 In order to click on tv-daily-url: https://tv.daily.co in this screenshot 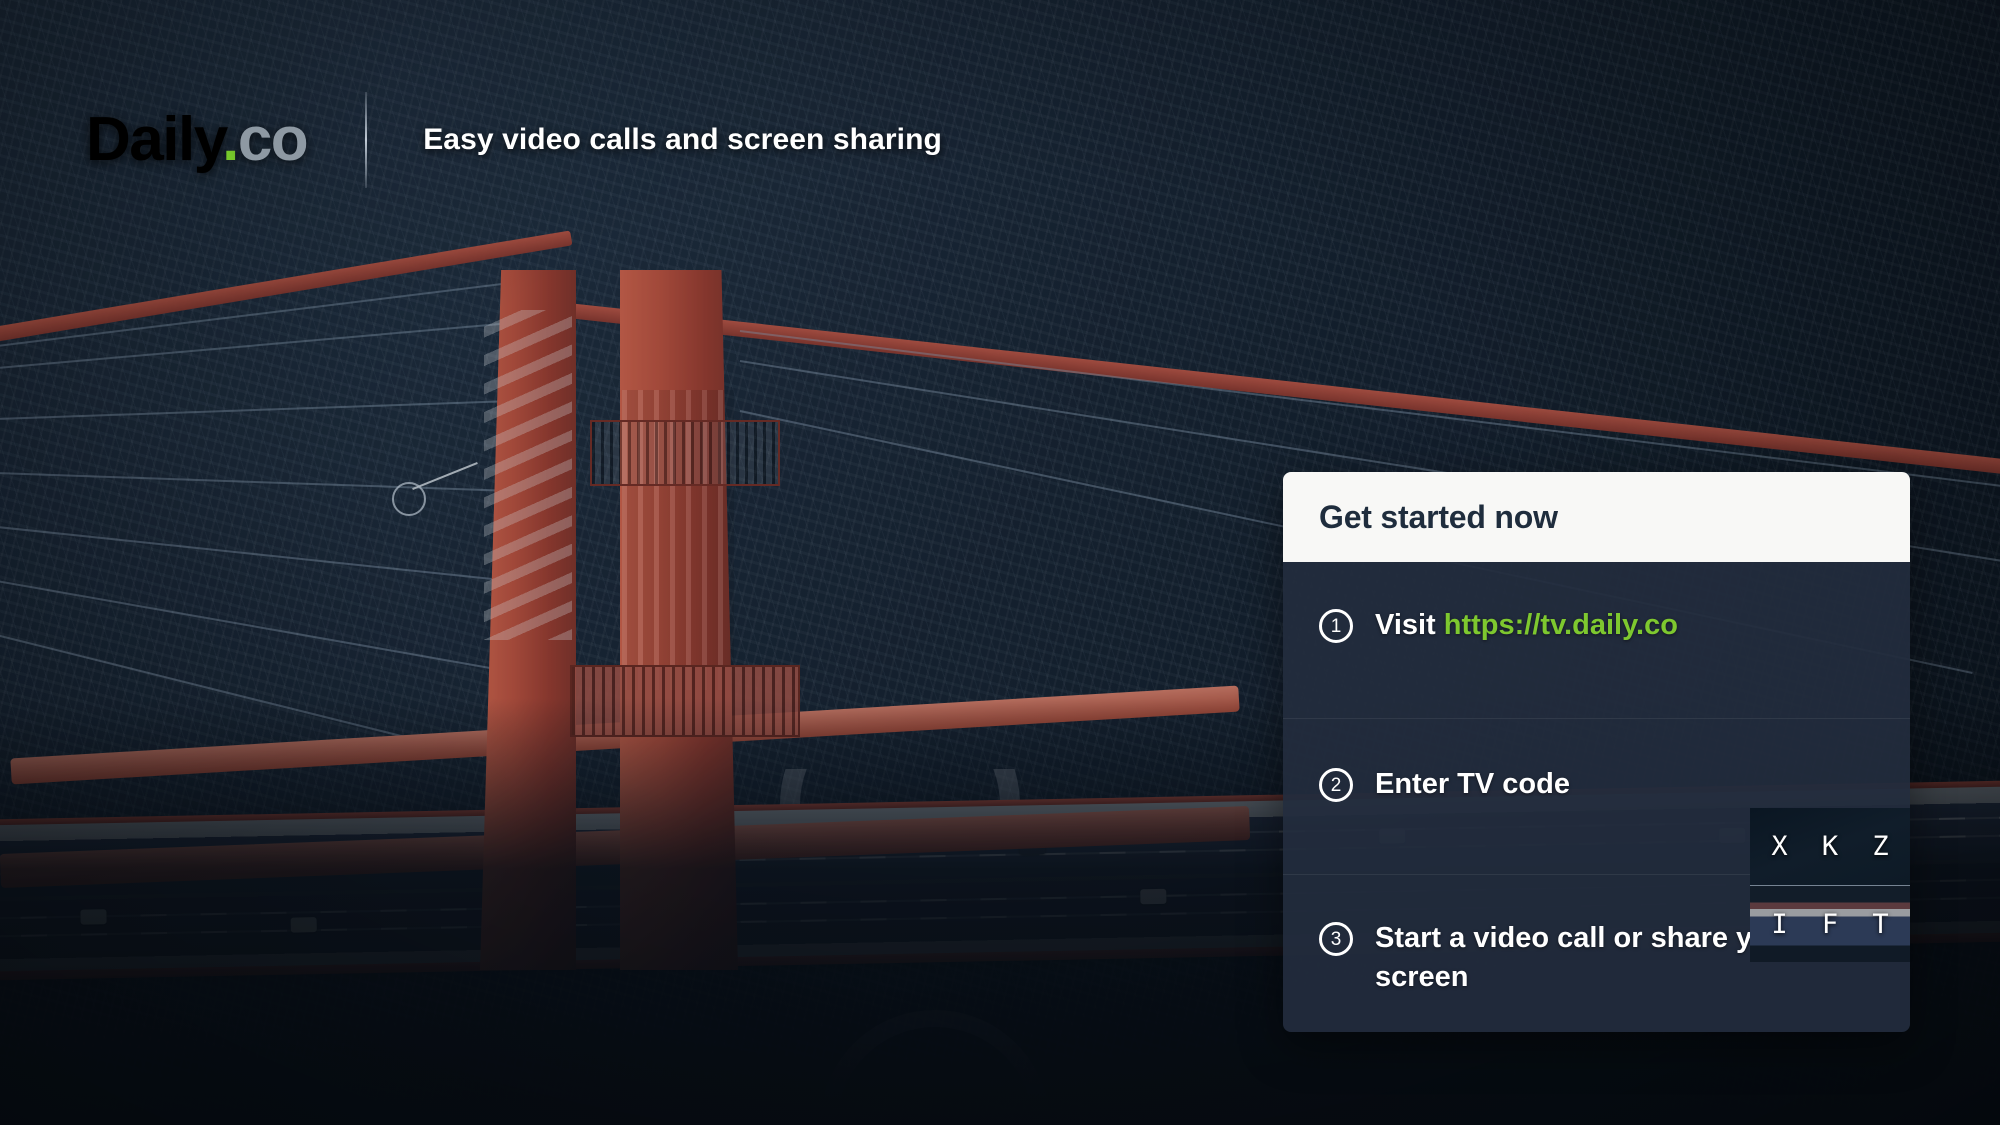, I will do `click(1561, 625)`.